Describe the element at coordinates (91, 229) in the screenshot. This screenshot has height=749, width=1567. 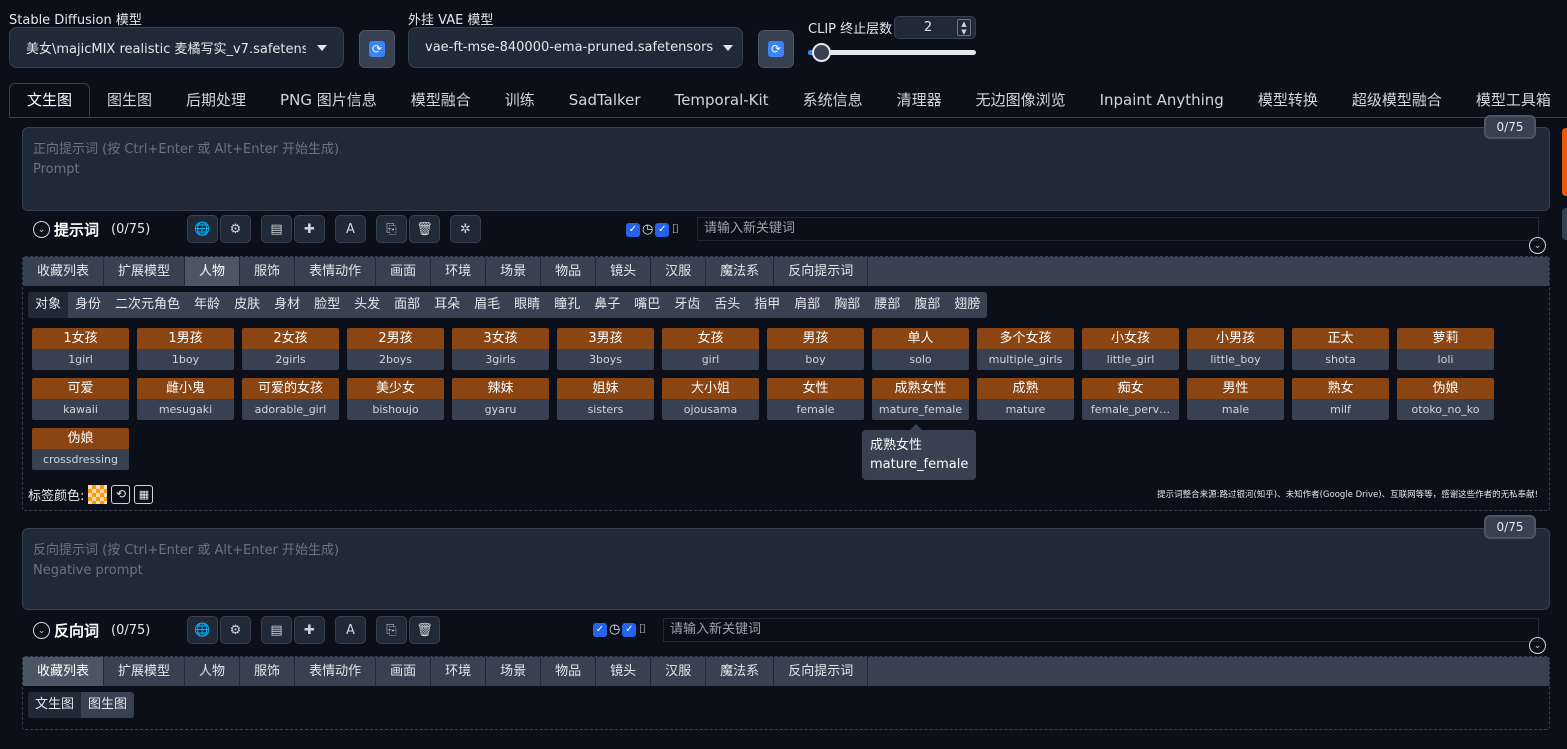
I see `prompt-section-header: ⌄ 提示词 (0/75)` at that location.